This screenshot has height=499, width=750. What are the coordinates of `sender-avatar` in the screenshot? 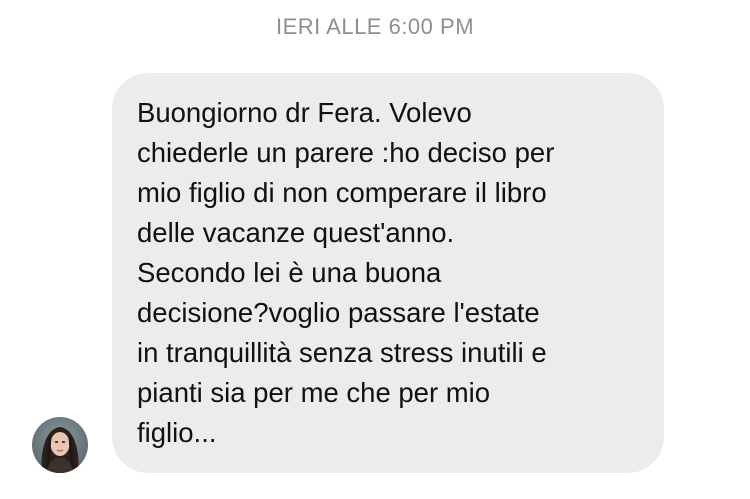 It's located at (60, 445).